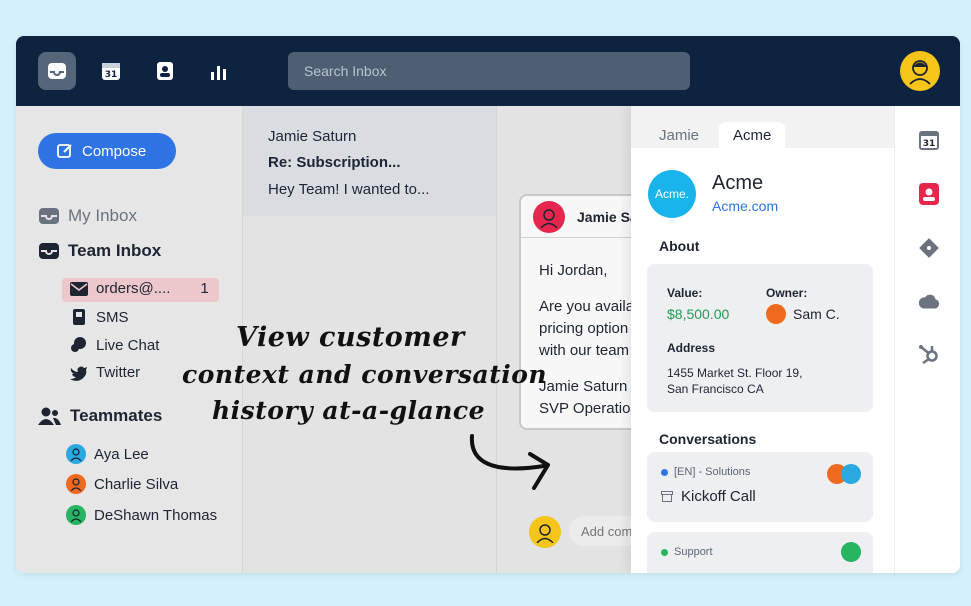 This screenshot has height=606, width=971. Describe the element at coordinates (121, 454) in the screenshot. I see `teammate-name: Aya Lee` at that location.